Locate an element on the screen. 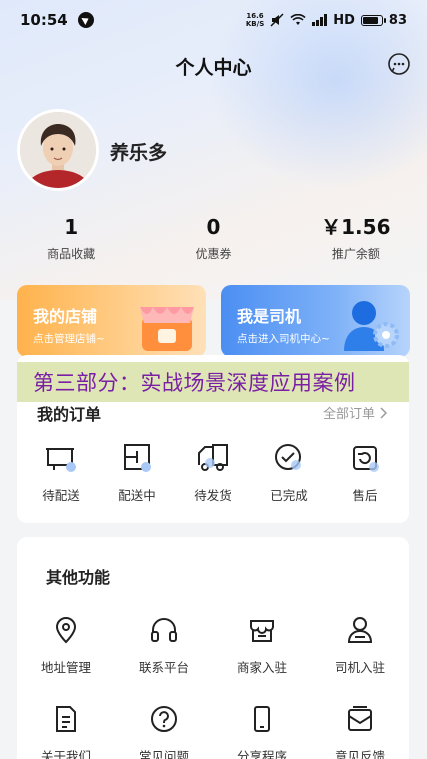 This screenshot has height=759, width=427. stat-coupons: 0 优惠券 is located at coordinates (213, 238).